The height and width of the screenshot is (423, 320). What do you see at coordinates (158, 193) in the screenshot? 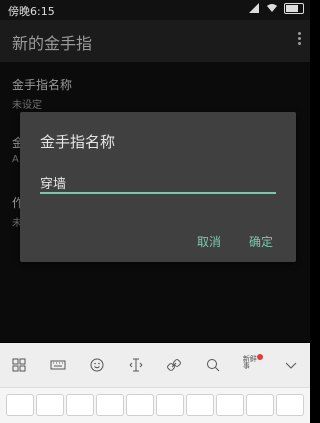
I see `input-underline` at bounding box center [158, 193].